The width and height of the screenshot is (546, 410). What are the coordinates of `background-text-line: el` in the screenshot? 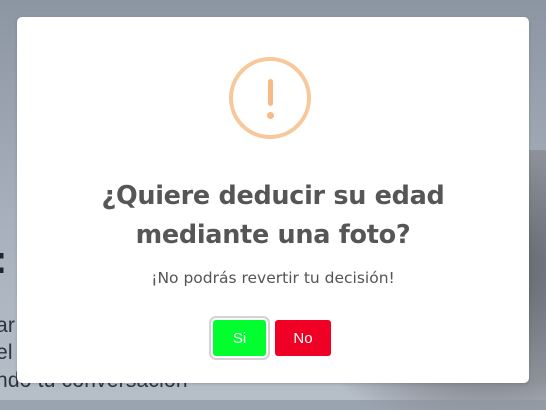 It's located at (6, 352).